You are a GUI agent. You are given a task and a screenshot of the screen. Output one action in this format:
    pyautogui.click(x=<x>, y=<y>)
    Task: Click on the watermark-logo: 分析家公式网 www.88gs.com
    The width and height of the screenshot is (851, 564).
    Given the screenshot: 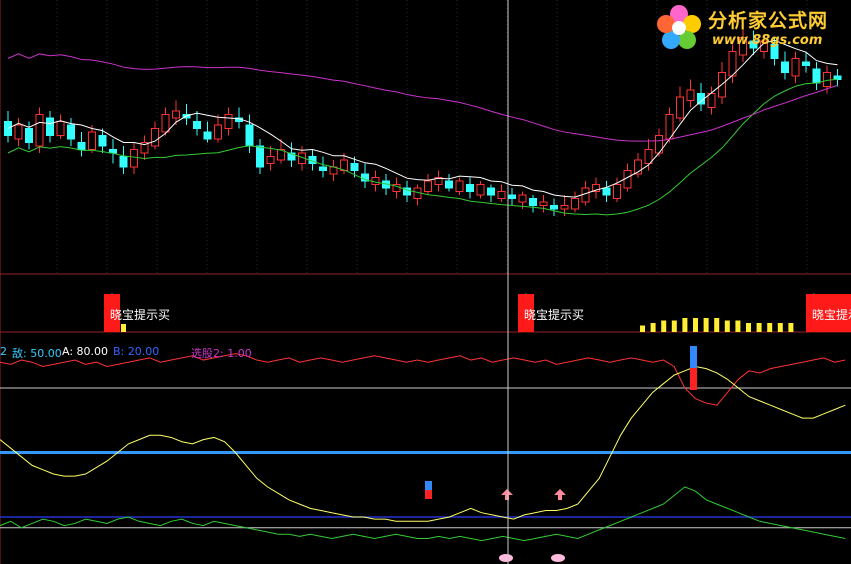 What is the action you would take?
    pyautogui.click(x=750, y=28)
    